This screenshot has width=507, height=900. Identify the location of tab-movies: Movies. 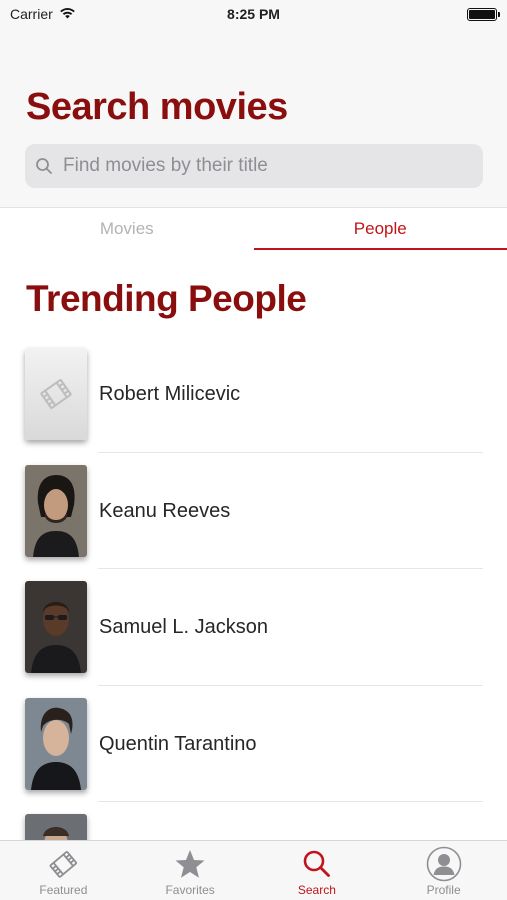
(127, 229).